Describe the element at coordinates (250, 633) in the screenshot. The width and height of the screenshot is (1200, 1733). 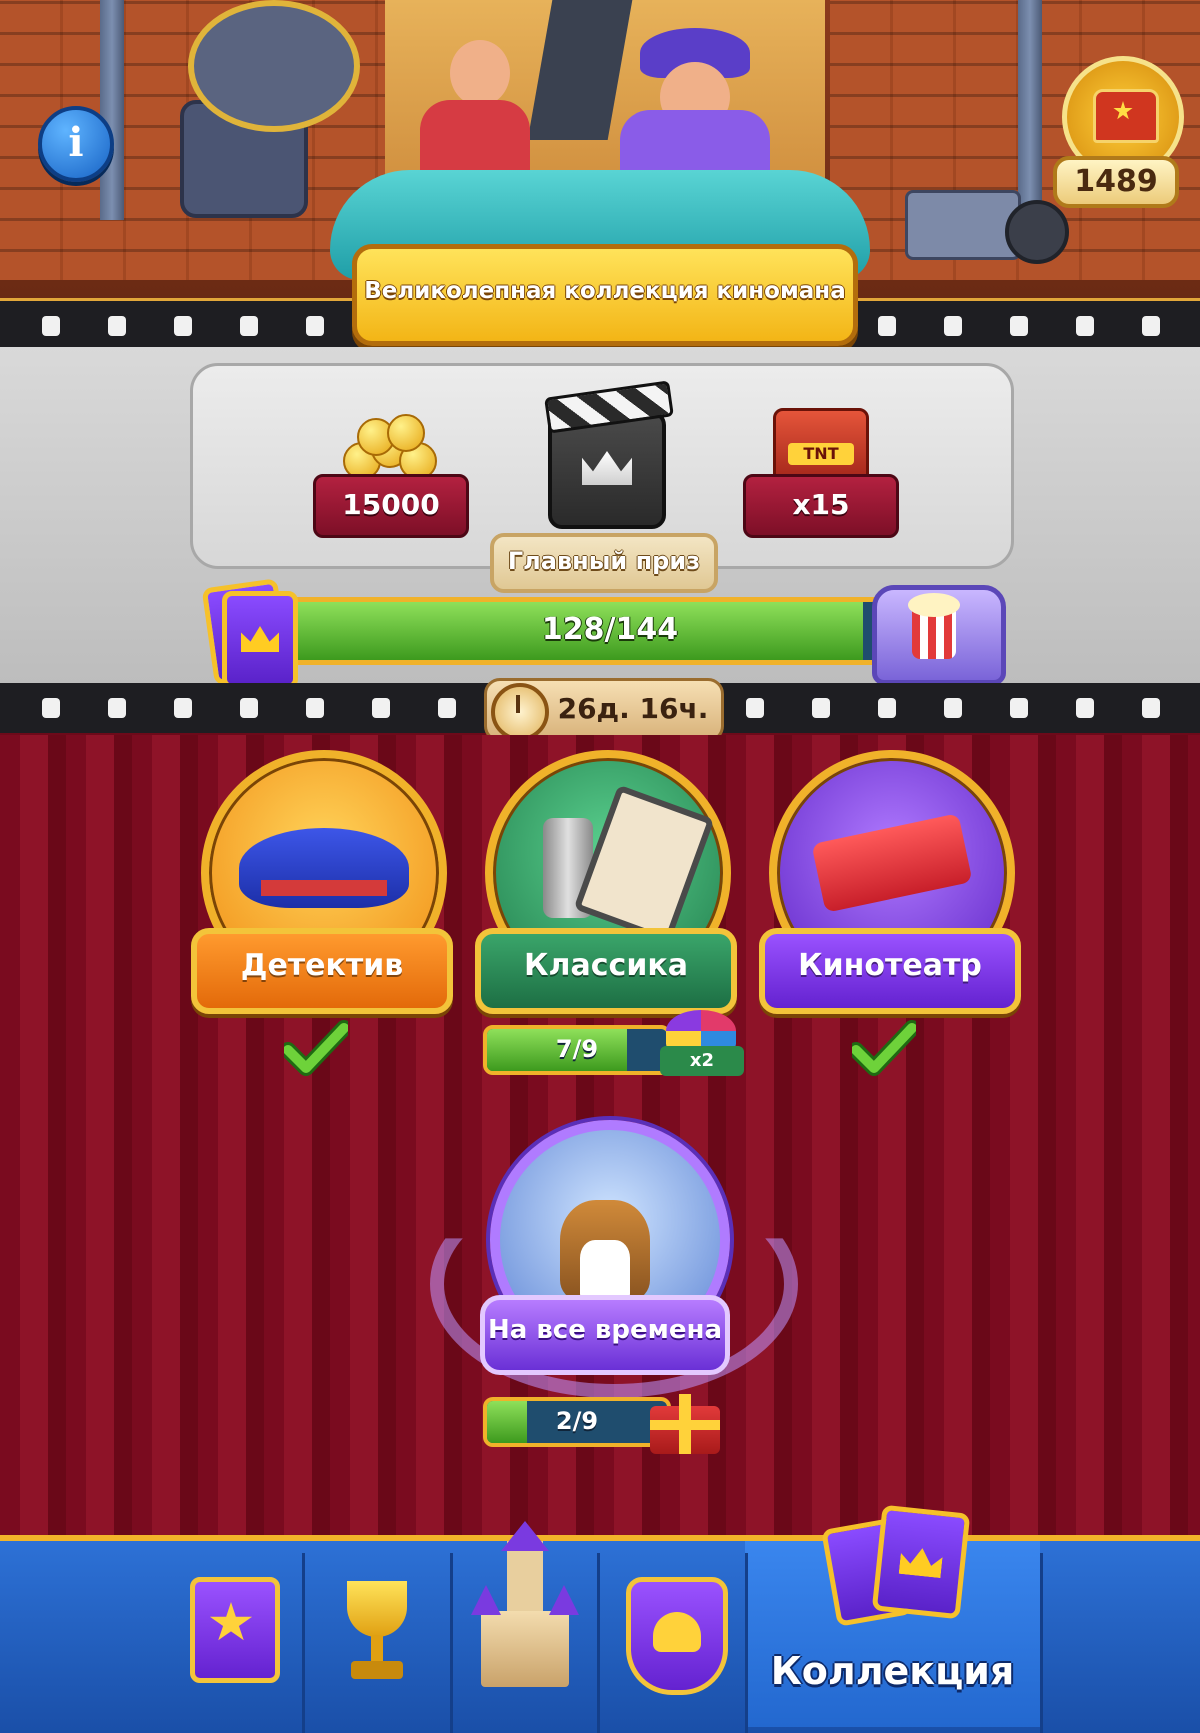
I see `collection-card-icon` at that location.